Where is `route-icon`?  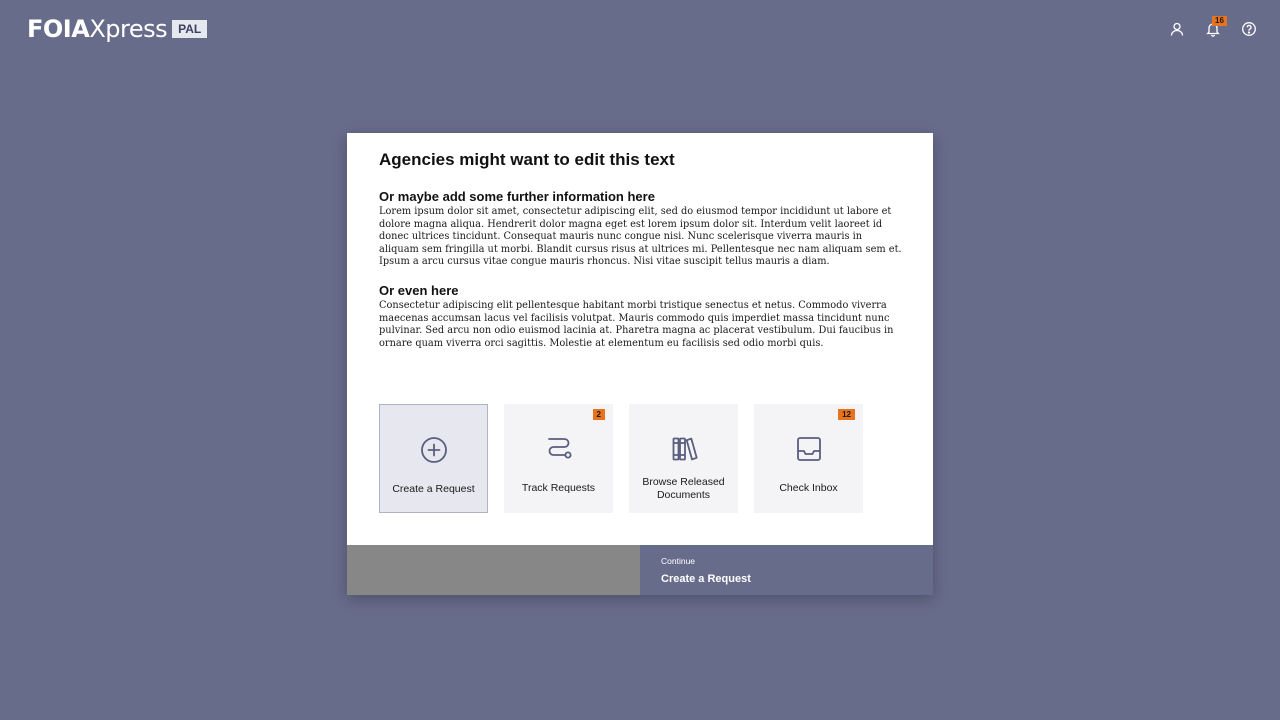 route-icon is located at coordinates (559, 449).